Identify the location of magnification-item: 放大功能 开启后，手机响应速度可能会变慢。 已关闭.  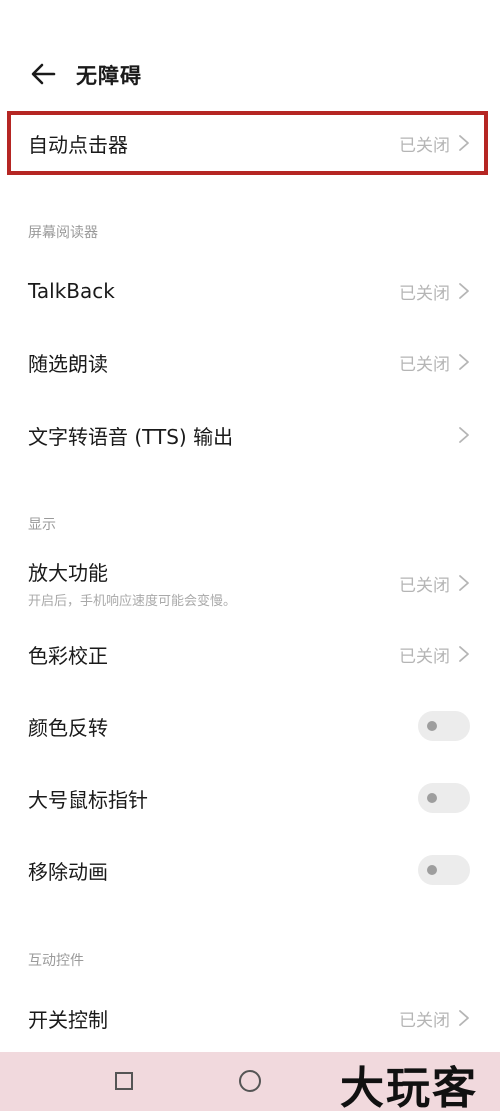
(250, 583).